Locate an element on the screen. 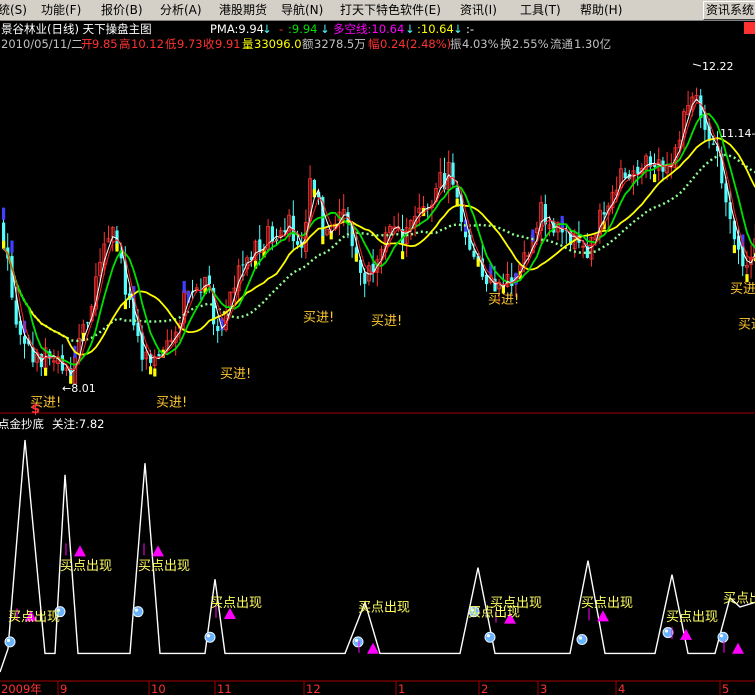 The height and width of the screenshot is (695, 755). duokong-label: 多空线:10.64 is located at coordinates (368, 29).